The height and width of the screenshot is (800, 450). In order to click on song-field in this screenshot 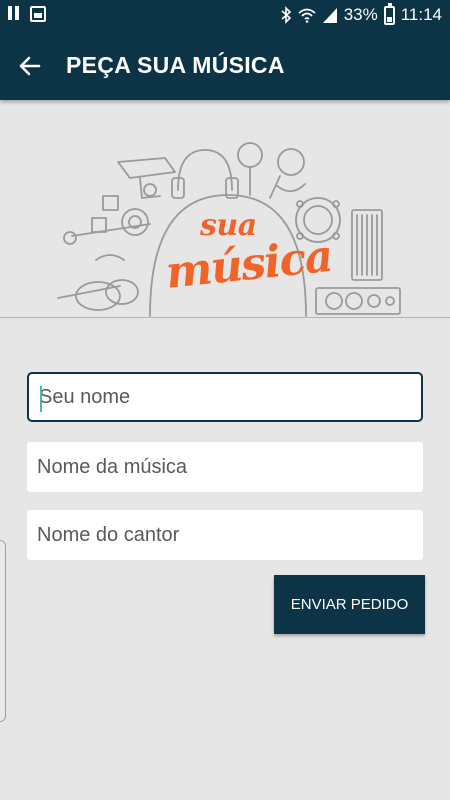, I will do `click(225, 467)`.